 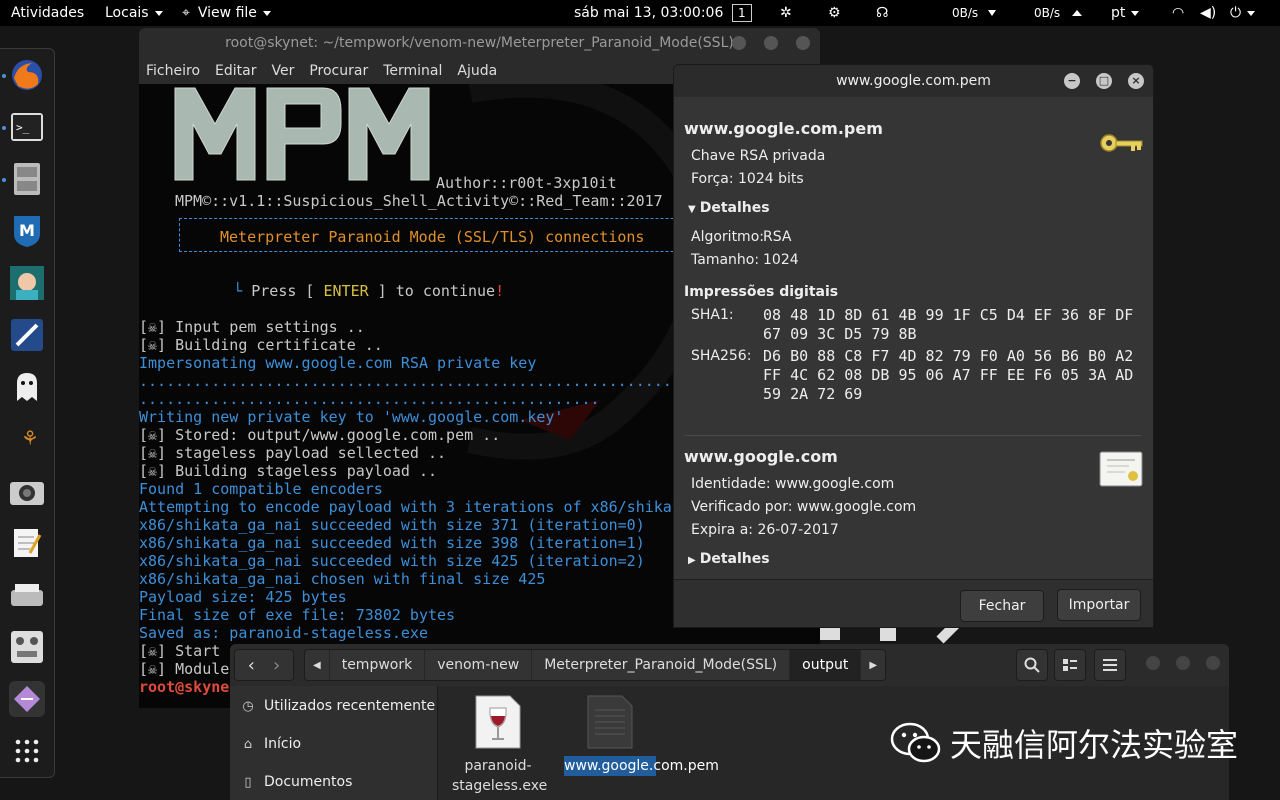 I want to click on scanner-icon, so click(x=27, y=595).